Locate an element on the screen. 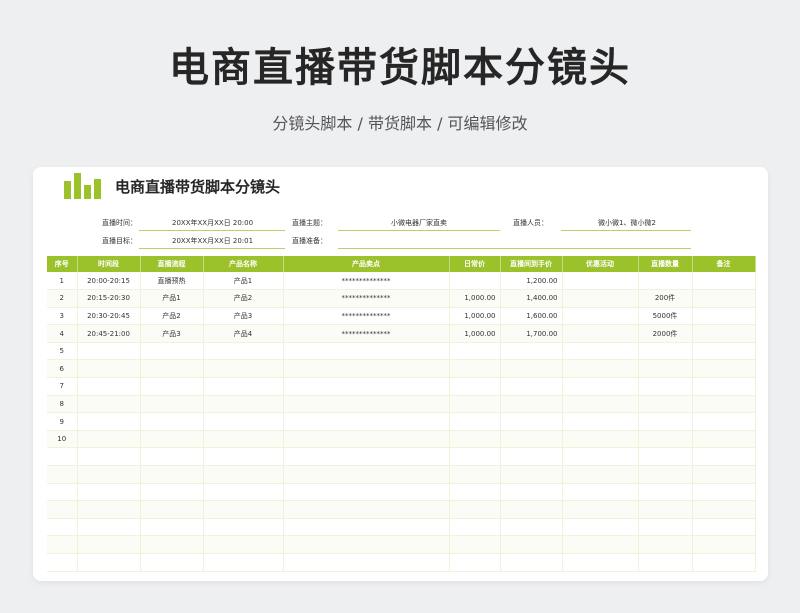  table-cell-col-index: 2 is located at coordinates (62, 298).